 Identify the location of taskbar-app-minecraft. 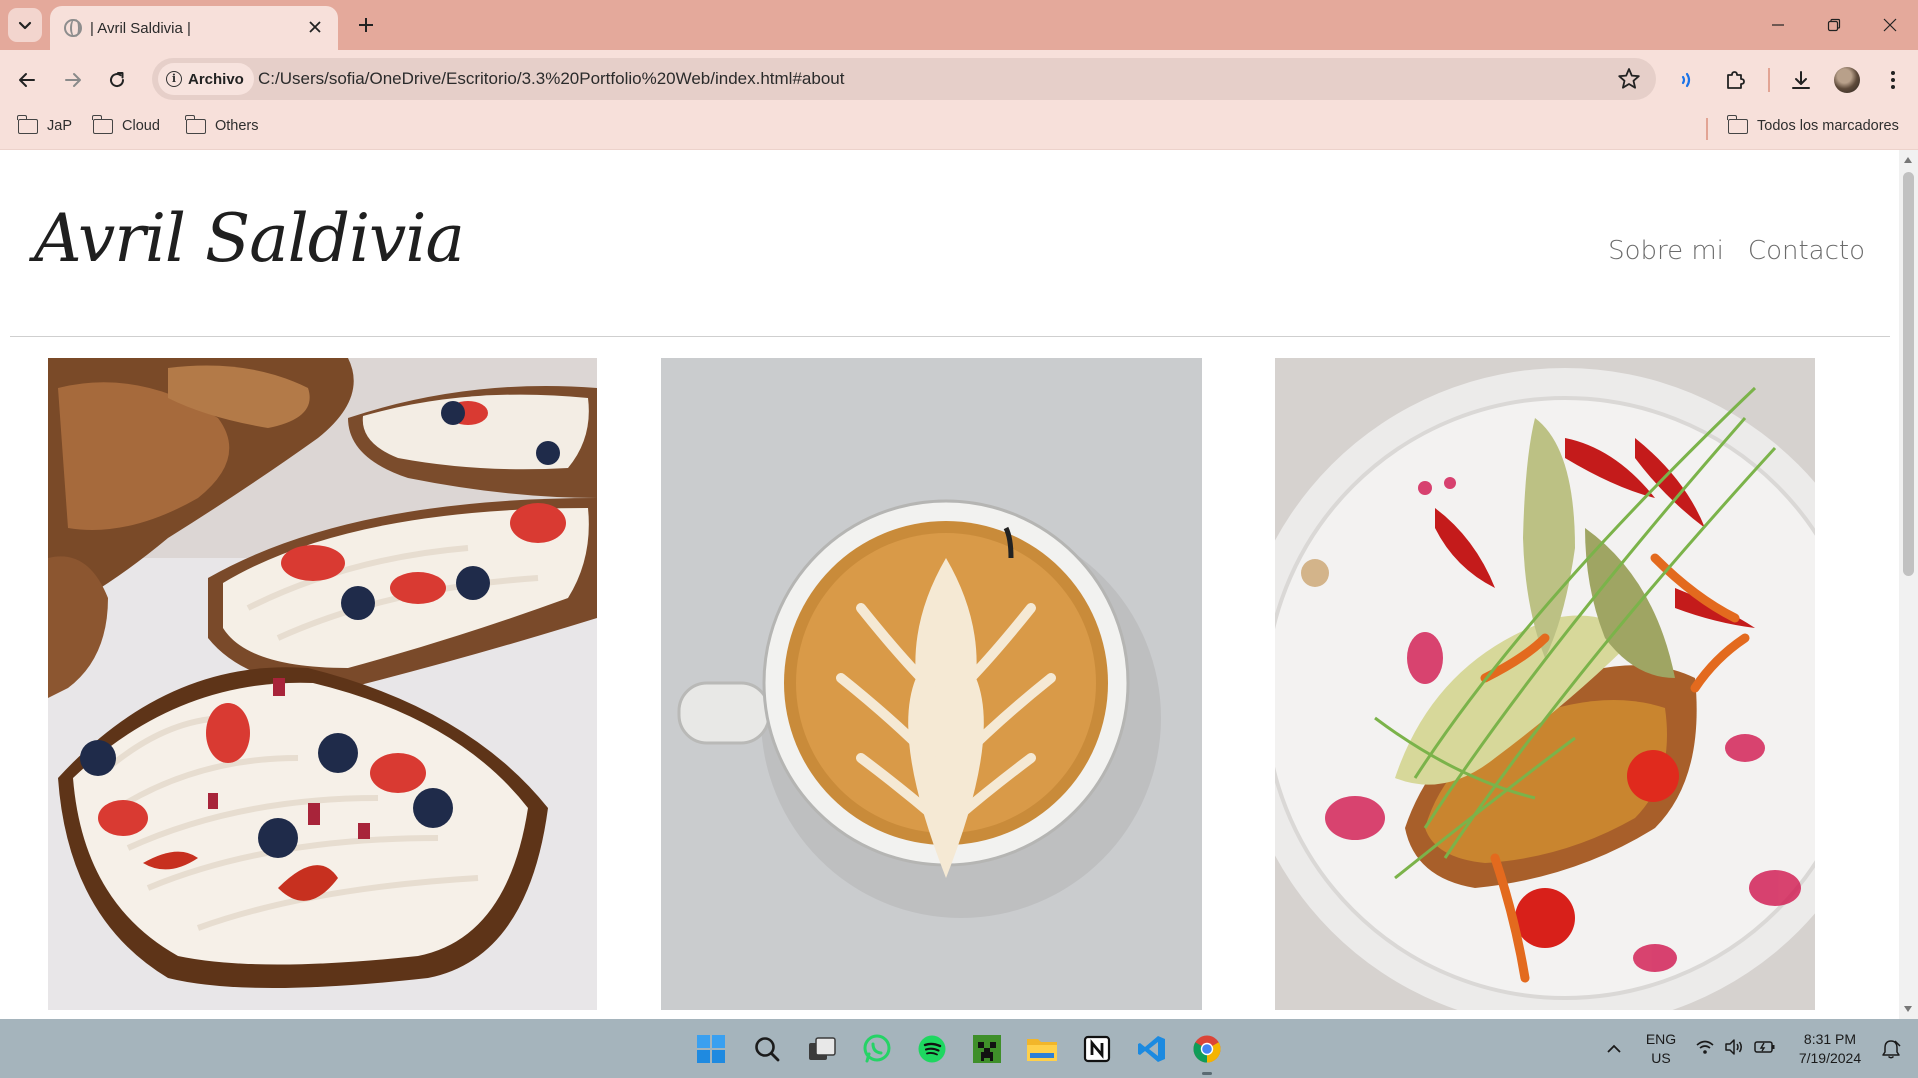
(987, 1049).